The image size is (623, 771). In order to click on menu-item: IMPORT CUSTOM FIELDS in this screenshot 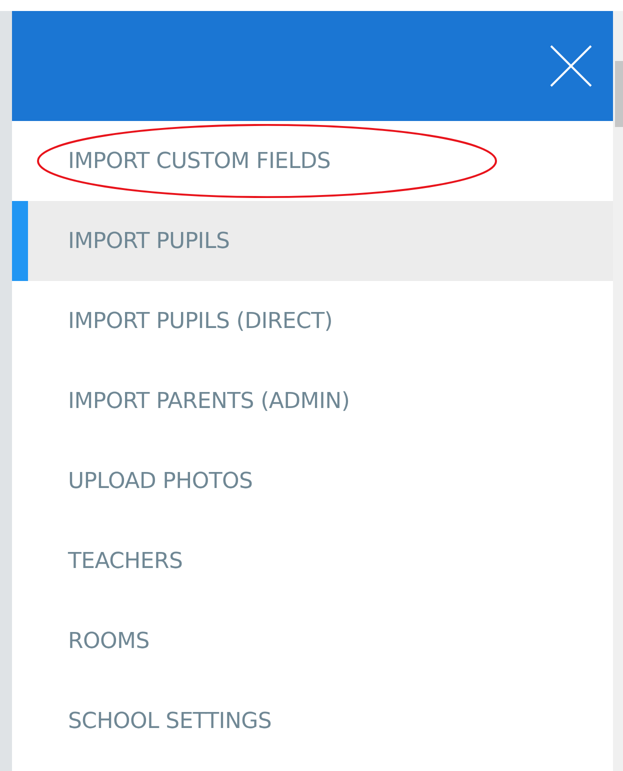, I will do `click(312, 161)`.